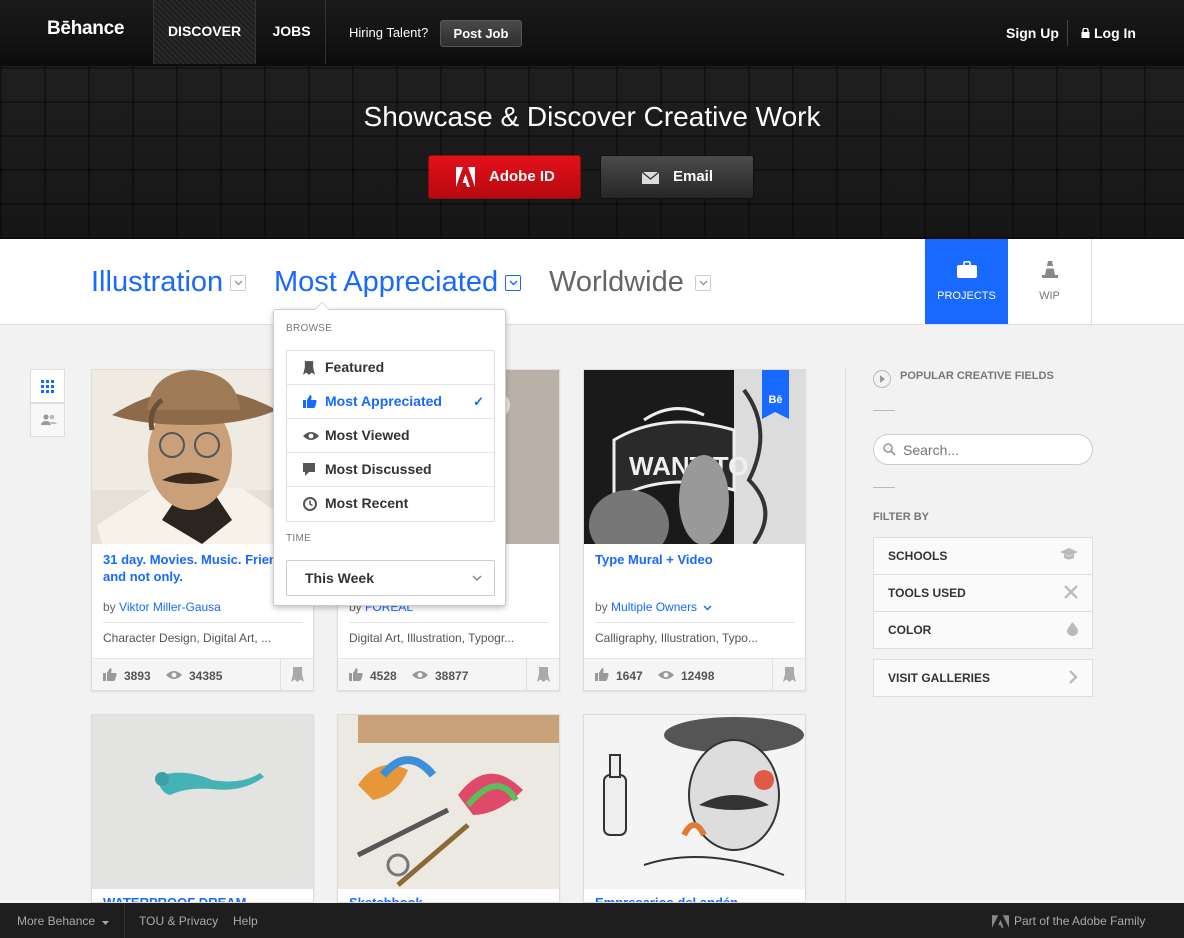  I want to click on post-job-button: Post Job, so click(481, 33).